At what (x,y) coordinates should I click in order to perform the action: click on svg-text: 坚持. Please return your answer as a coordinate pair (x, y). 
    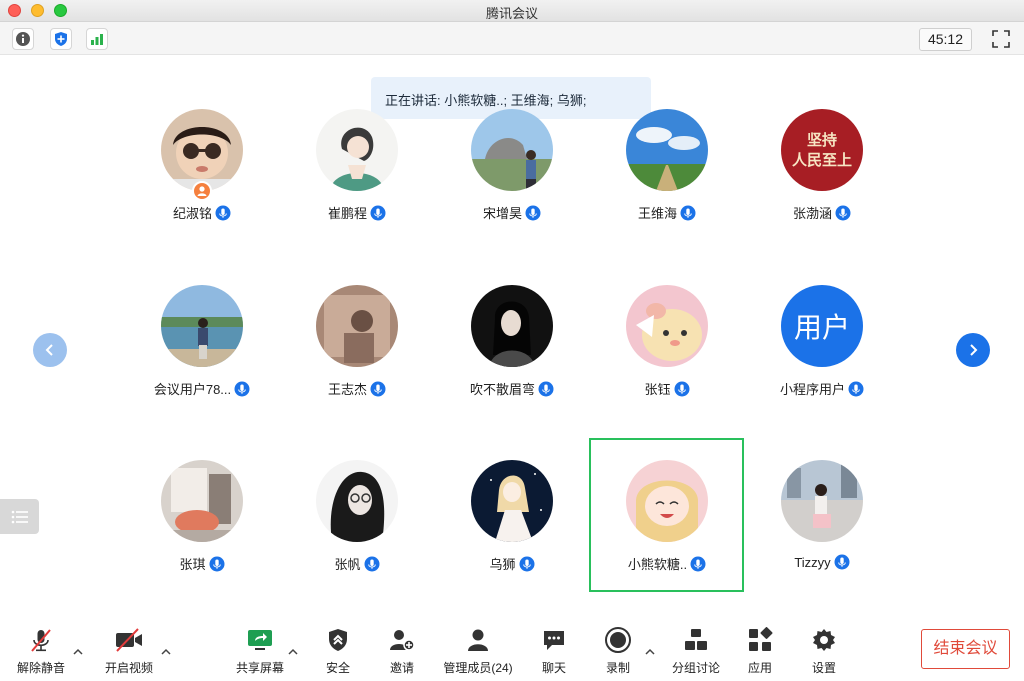
    Looking at the image, I should click on (822, 140).